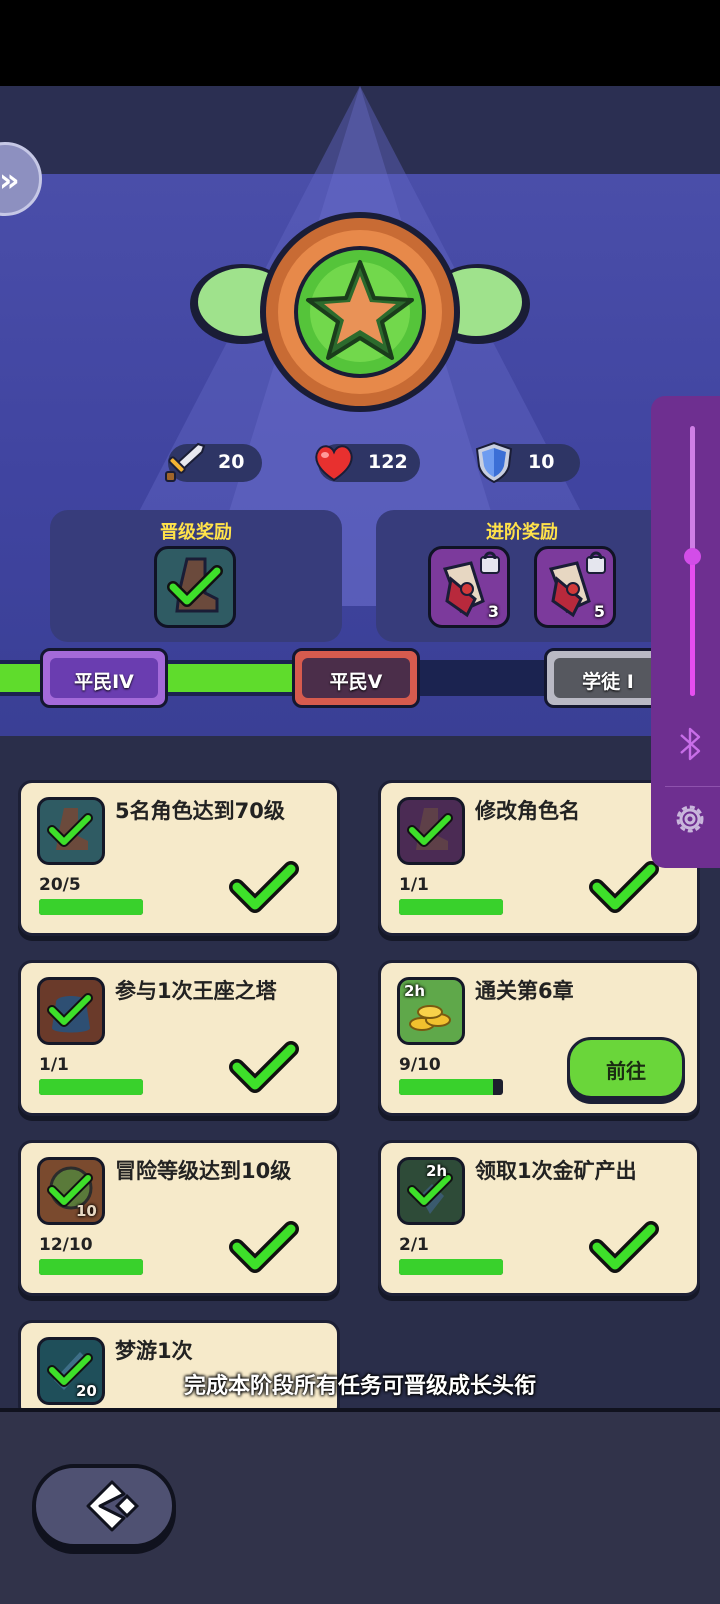 The image size is (720, 1604). Describe the element at coordinates (10, 180) in the screenshot. I see `double-chevron-icon: »` at that location.